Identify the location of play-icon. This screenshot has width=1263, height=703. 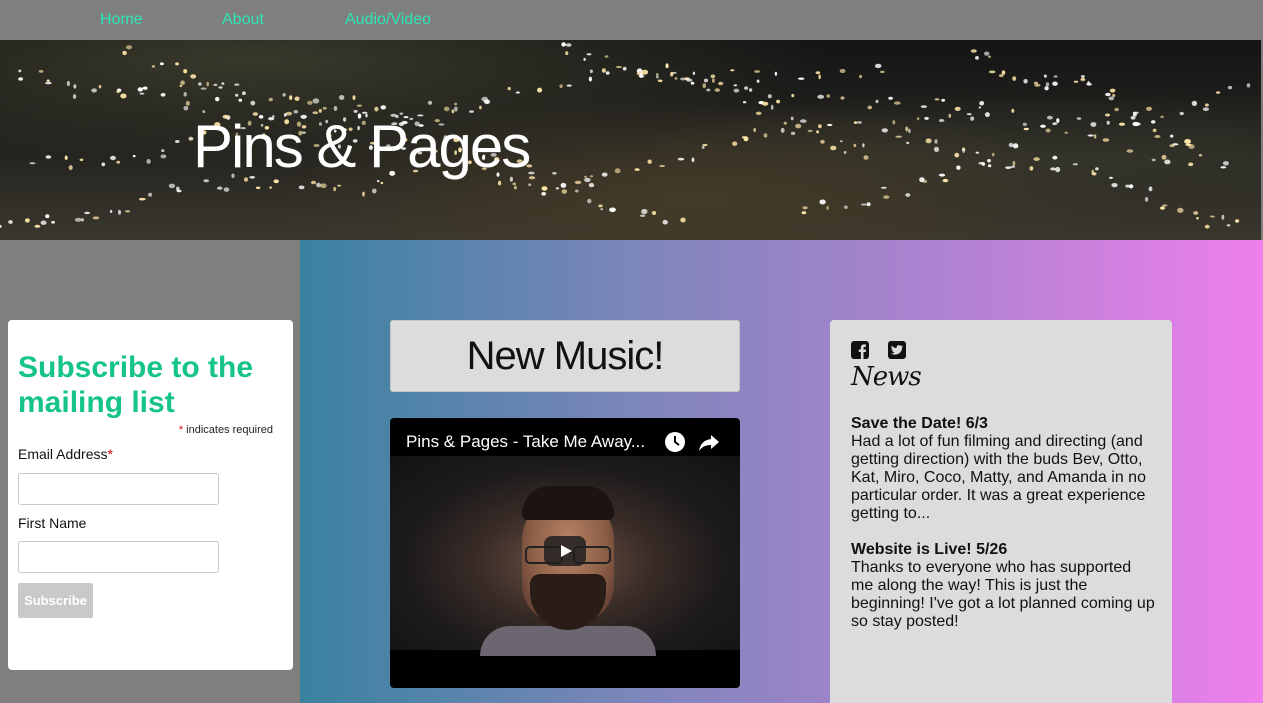
(565, 551).